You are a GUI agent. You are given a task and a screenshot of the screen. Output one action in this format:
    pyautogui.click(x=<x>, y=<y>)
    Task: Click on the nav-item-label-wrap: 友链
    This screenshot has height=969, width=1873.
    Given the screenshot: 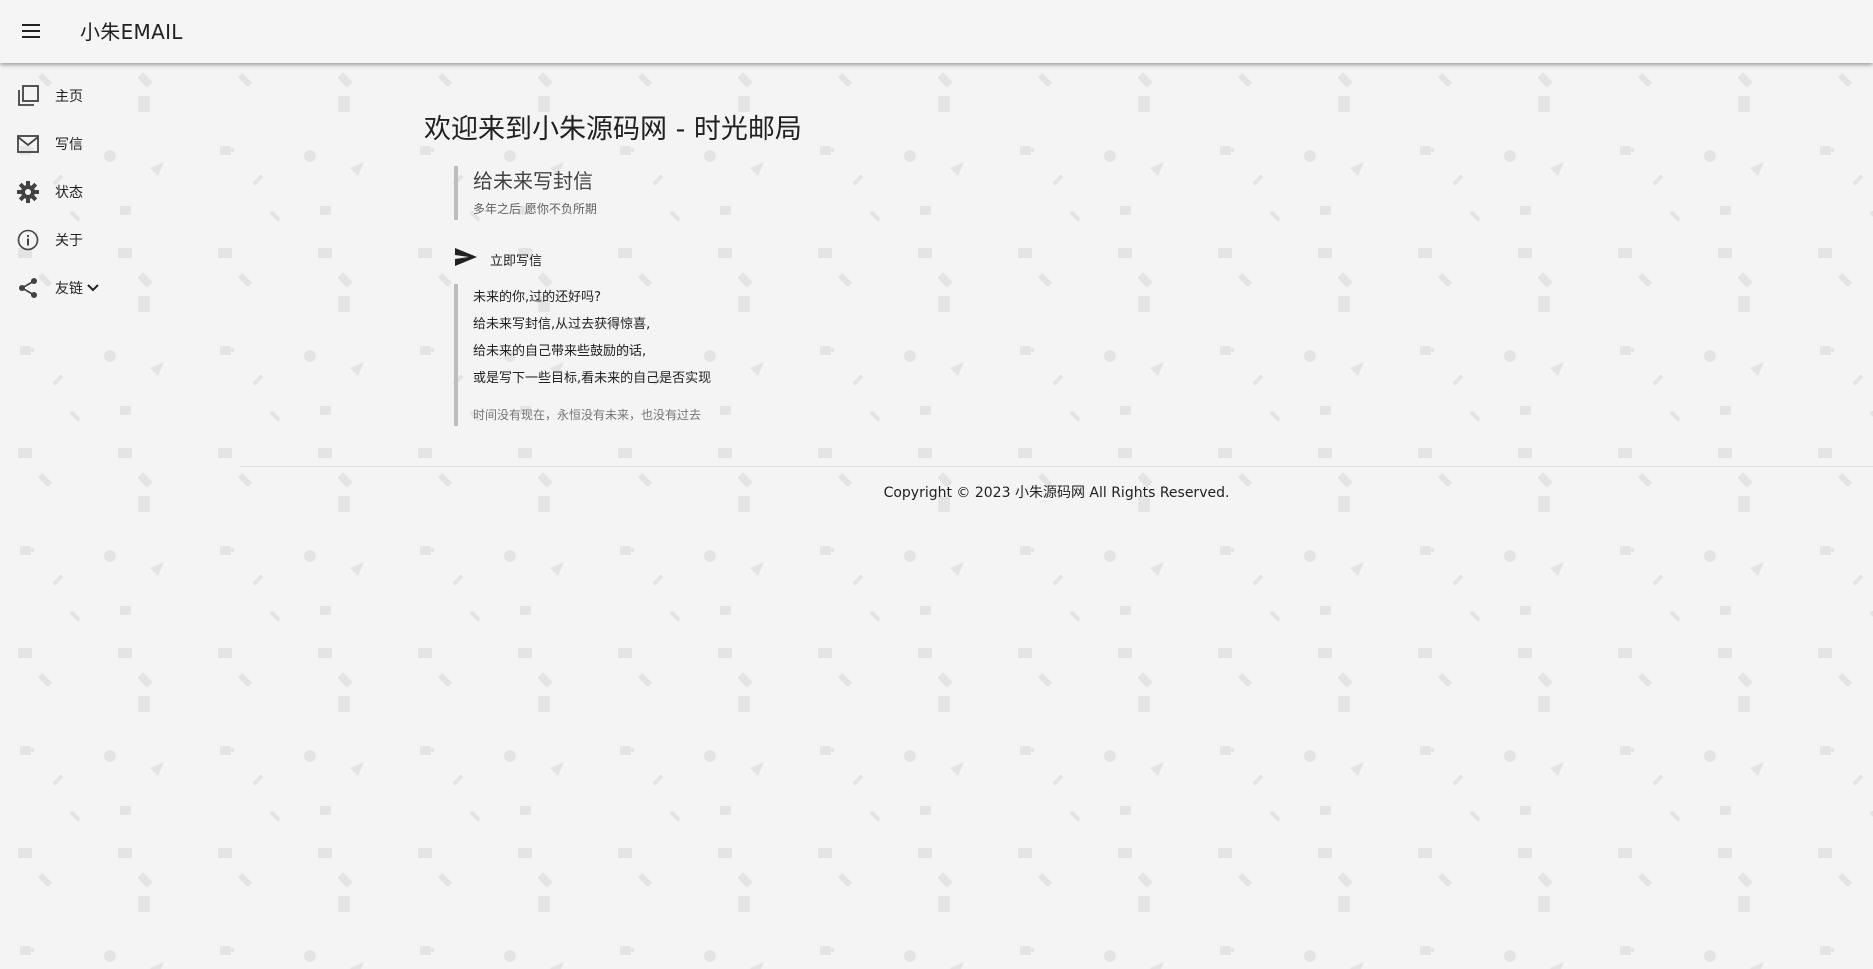 What is the action you would take?
    pyautogui.click(x=77, y=288)
    